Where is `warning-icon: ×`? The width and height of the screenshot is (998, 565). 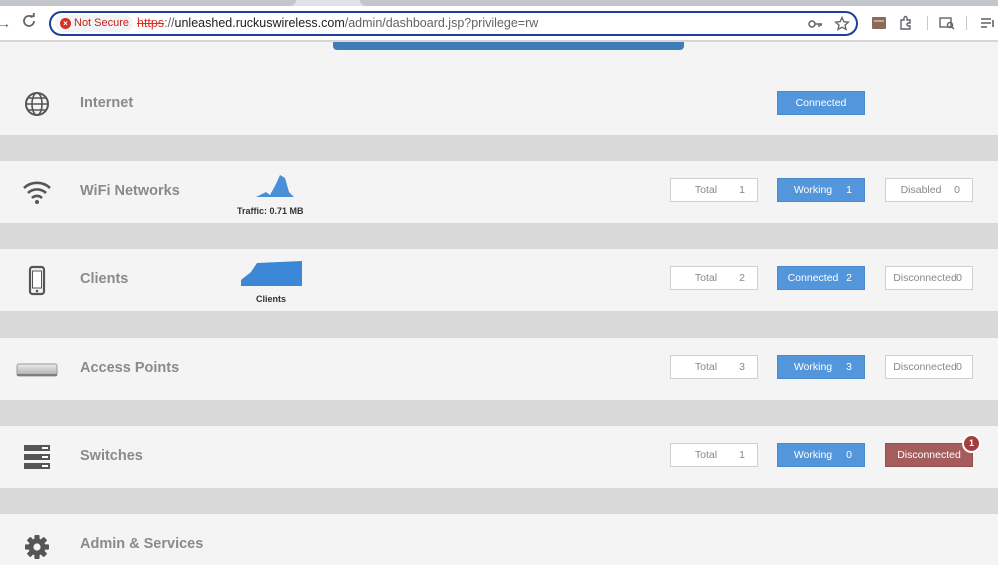 warning-icon: × is located at coordinates (65, 23).